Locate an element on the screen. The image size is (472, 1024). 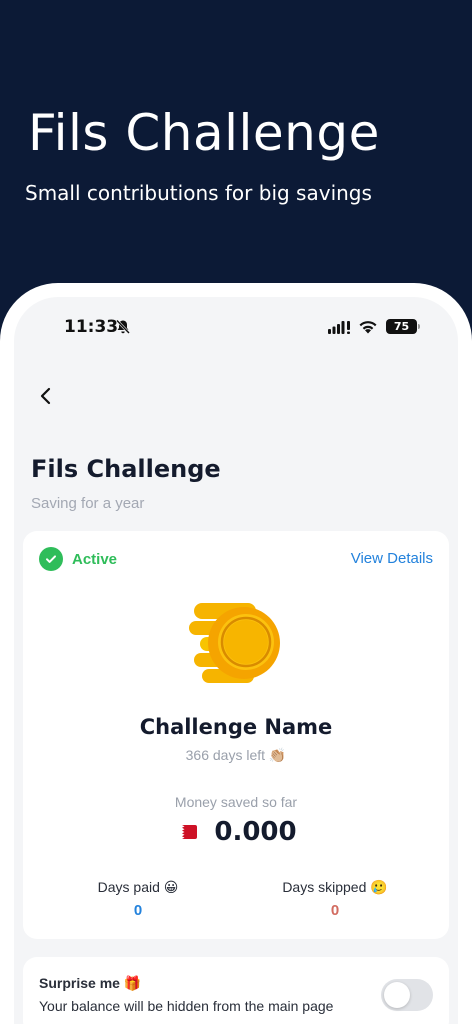
days-paid-value: 0 is located at coordinates (138, 910).